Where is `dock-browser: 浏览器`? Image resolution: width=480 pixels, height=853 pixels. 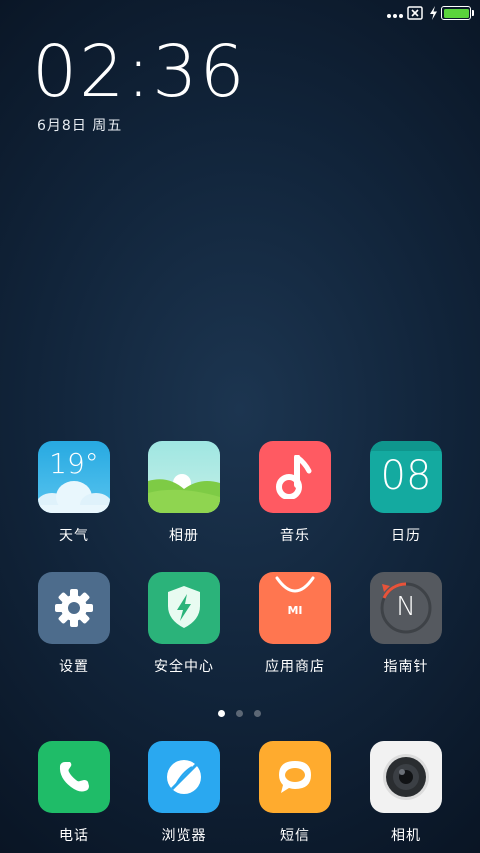
dock-browser: 浏览器 is located at coordinates (184, 793).